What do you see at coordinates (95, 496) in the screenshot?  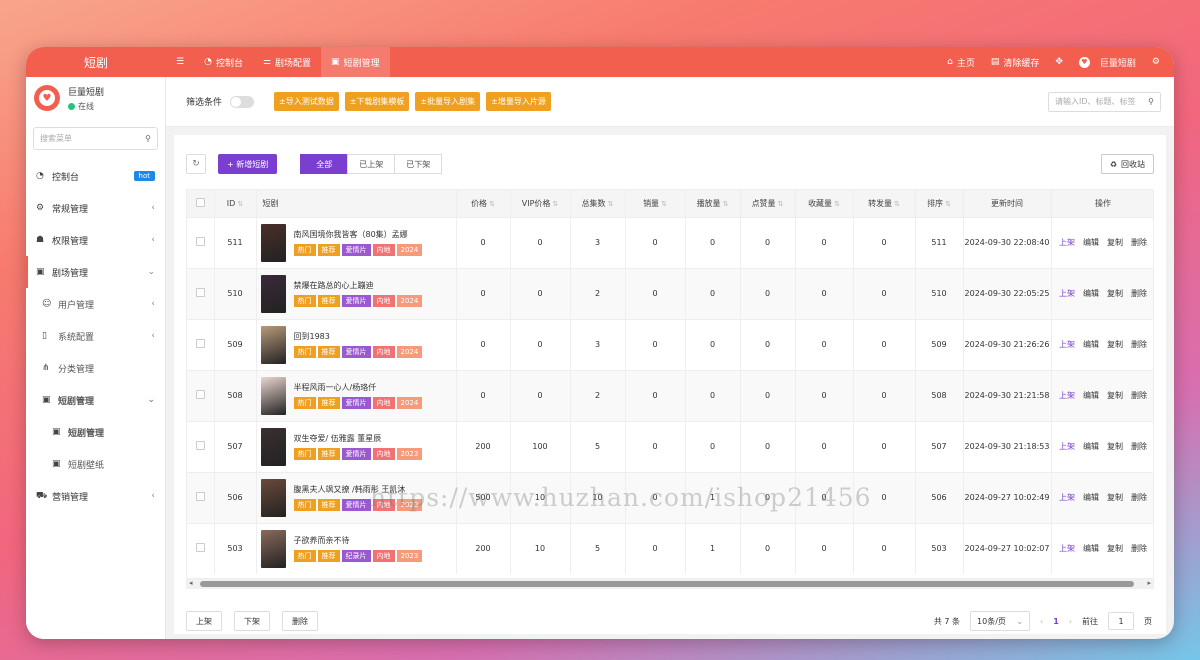 I see `sidebar-item-marketing: ⛟ 营销管理 ‹` at bounding box center [95, 496].